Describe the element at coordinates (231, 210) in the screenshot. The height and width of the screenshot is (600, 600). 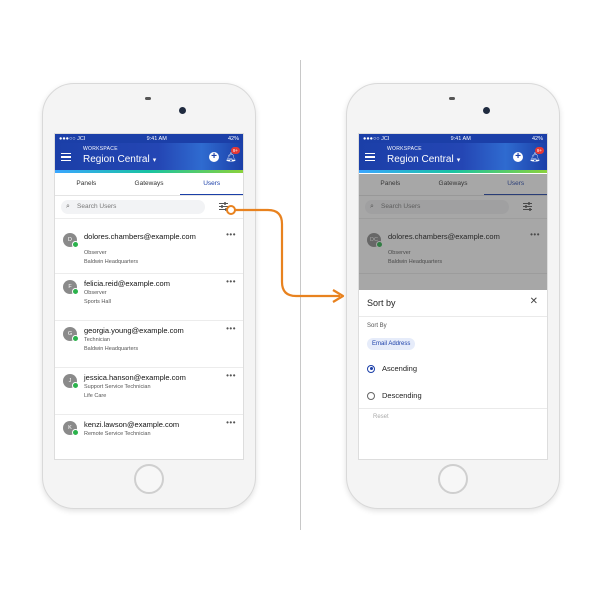
I see `arrow-origin-dot` at that location.